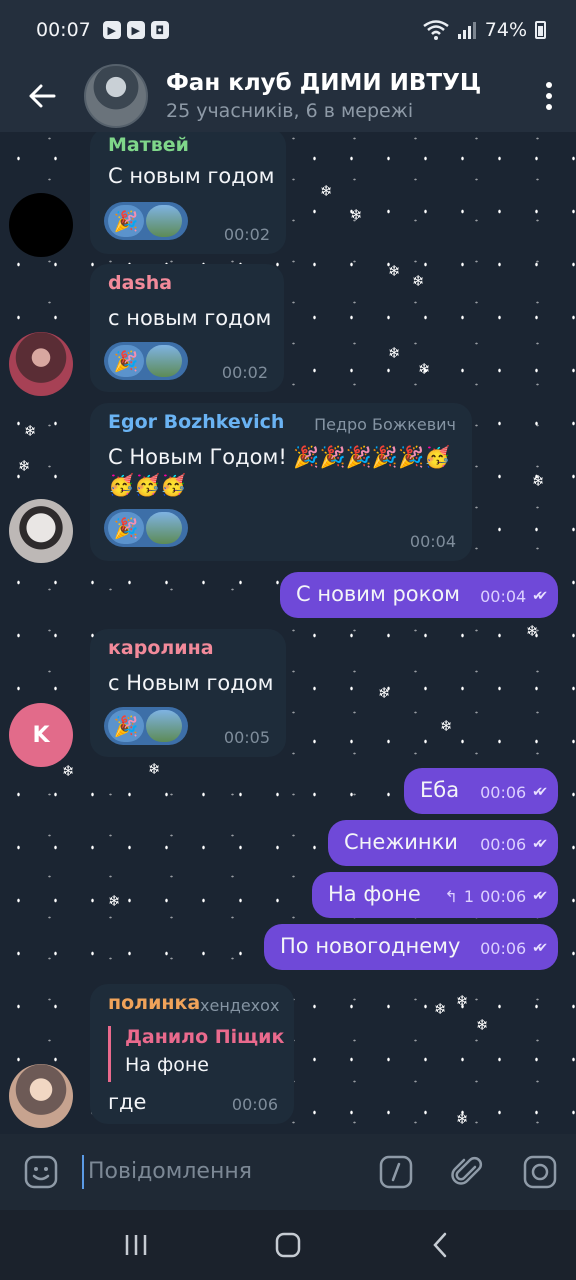  I want to click on message-input: Повідомлення, so click(221, 1172).